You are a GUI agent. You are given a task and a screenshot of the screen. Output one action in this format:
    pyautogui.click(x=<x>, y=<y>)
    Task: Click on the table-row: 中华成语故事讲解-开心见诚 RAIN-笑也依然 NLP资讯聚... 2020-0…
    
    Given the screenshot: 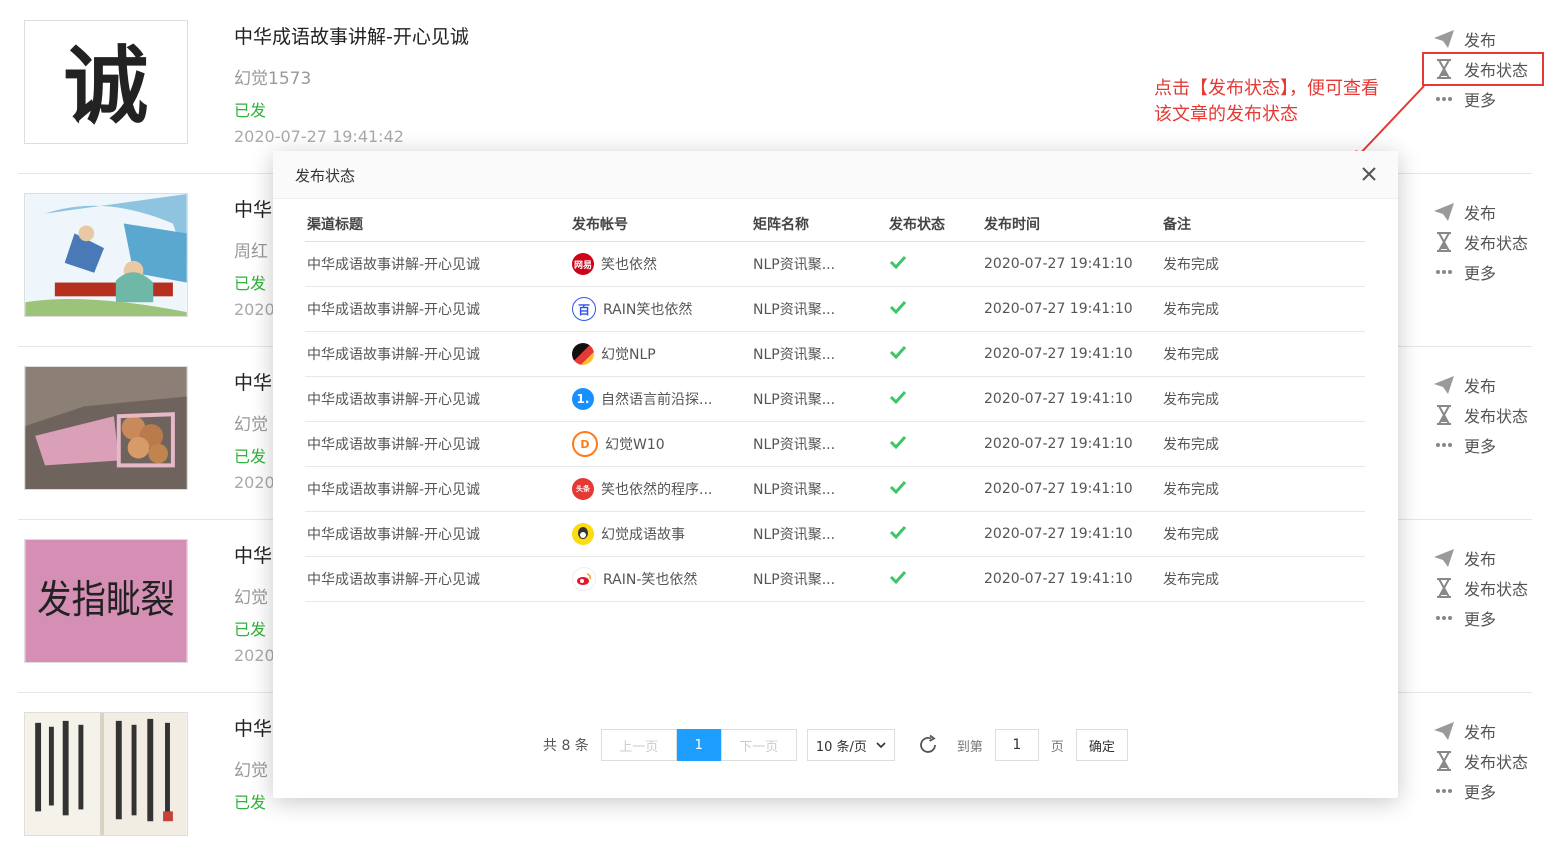 What is the action you would take?
    pyautogui.click(x=835, y=579)
    